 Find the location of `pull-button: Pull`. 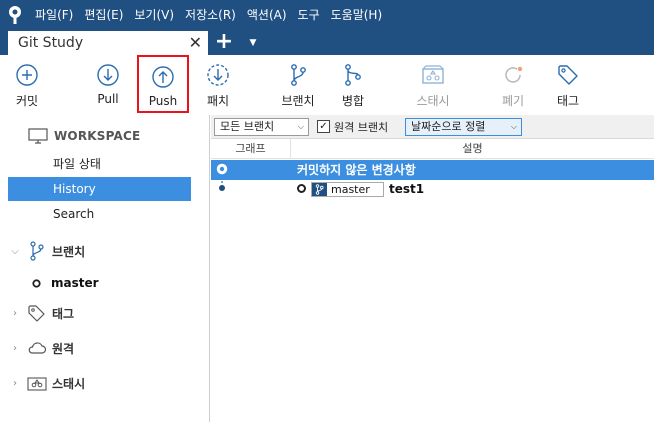

pull-button: Pull is located at coordinates (108, 84).